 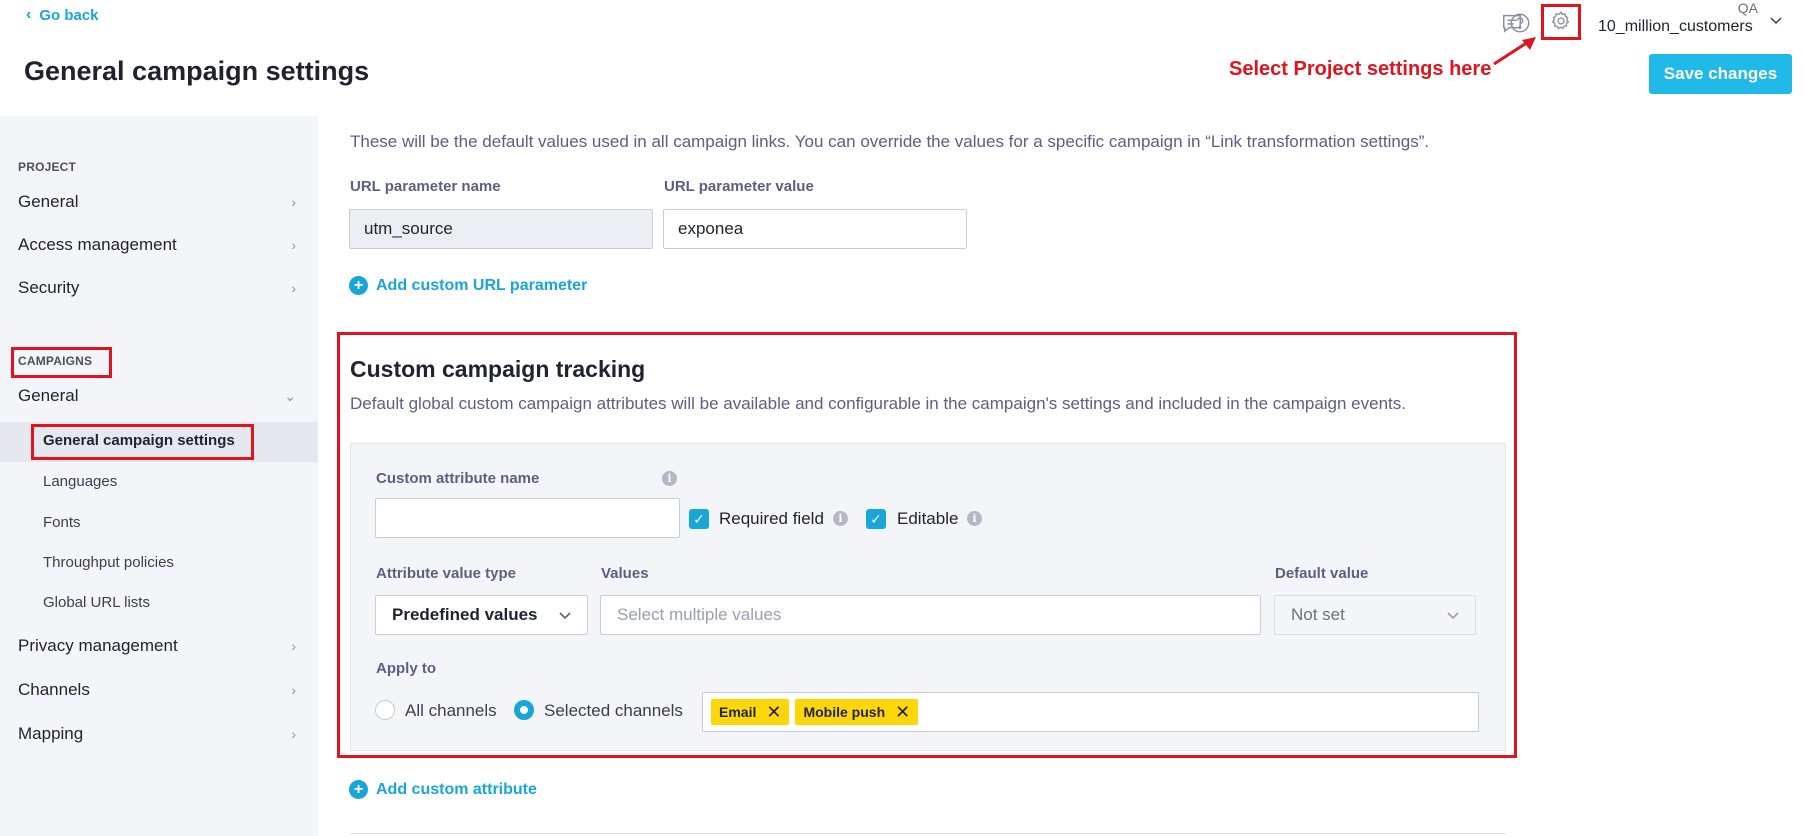 What do you see at coordinates (930, 615) in the screenshot?
I see `values-multiselect: Select multiple values` at bounding box center [930, 615].